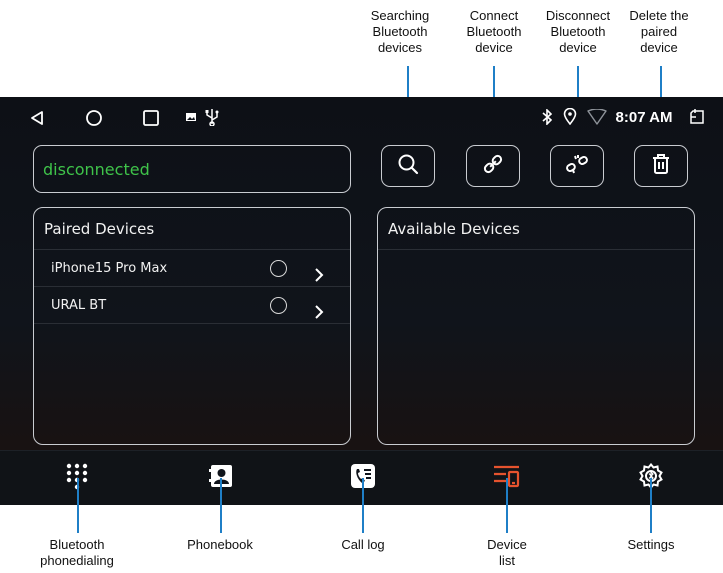 This screenshot has height=573, width=723. I want to click on unlink-icon, so click(577, 166).